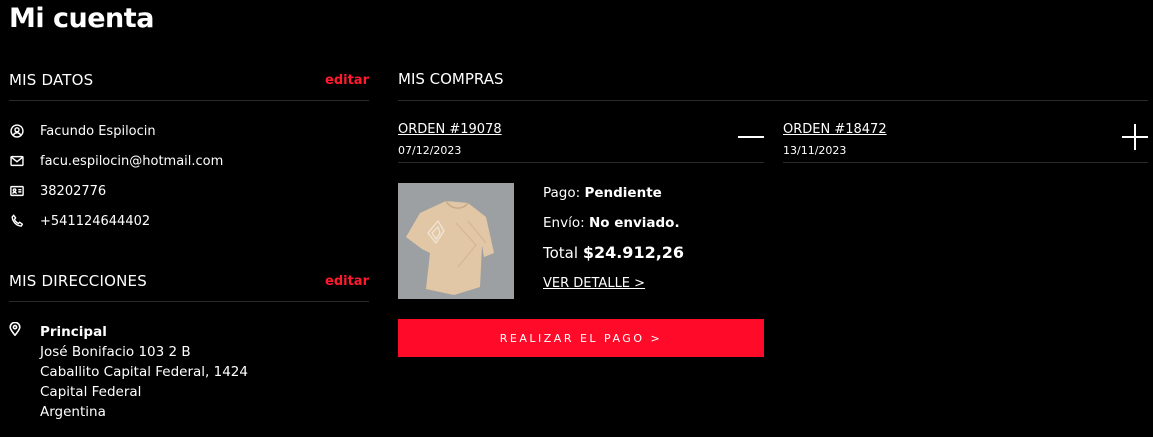  I want to click on detail-link-row: VER DETALLE >, so click(594, 283).